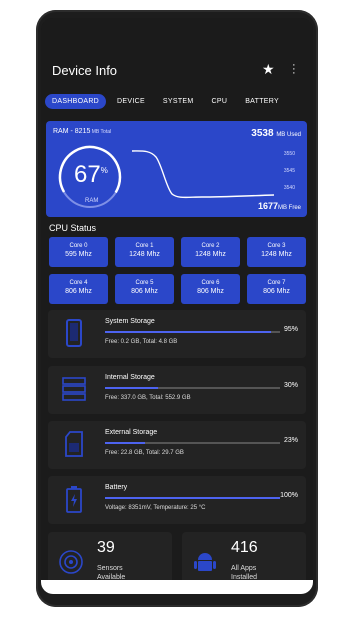 This screenshot has height=621, width=350. I want to click on apps-label-line1: All Apps, so click(244, 568).